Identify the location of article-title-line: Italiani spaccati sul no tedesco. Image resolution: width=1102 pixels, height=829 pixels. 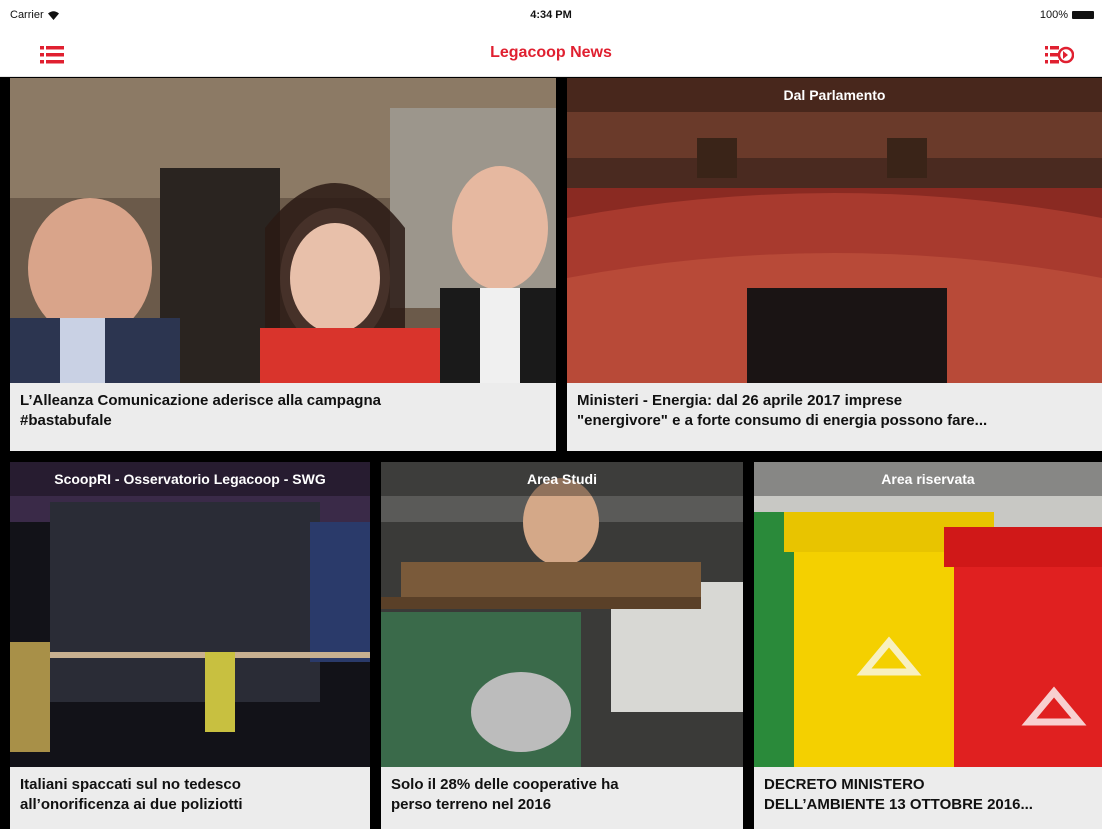
(130, 784).